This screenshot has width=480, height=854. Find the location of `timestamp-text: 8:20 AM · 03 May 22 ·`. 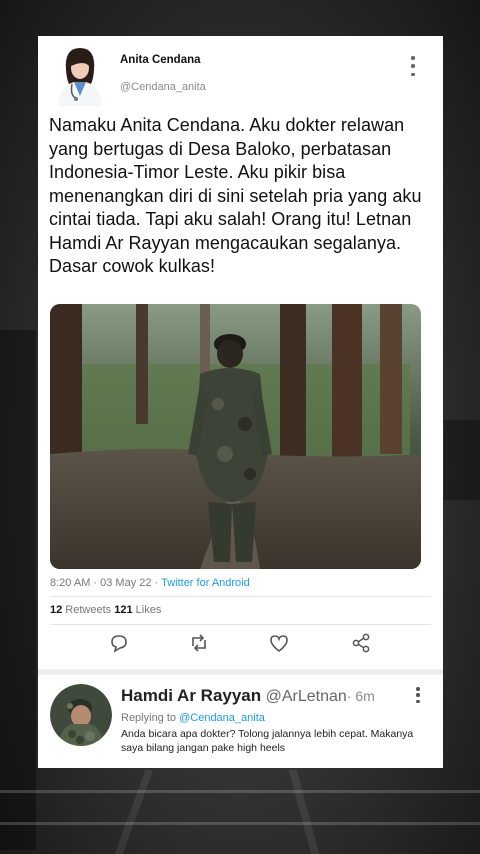

timestamp-text: 8:20 AM · 03 May 22 · is located at coordinates (106, 583).